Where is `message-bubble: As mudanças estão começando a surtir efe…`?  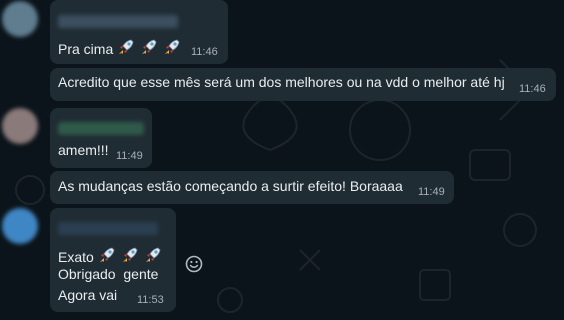 message-bubble: As mudanças estão começando a surtir efe… is located at coordinates (252, 187).